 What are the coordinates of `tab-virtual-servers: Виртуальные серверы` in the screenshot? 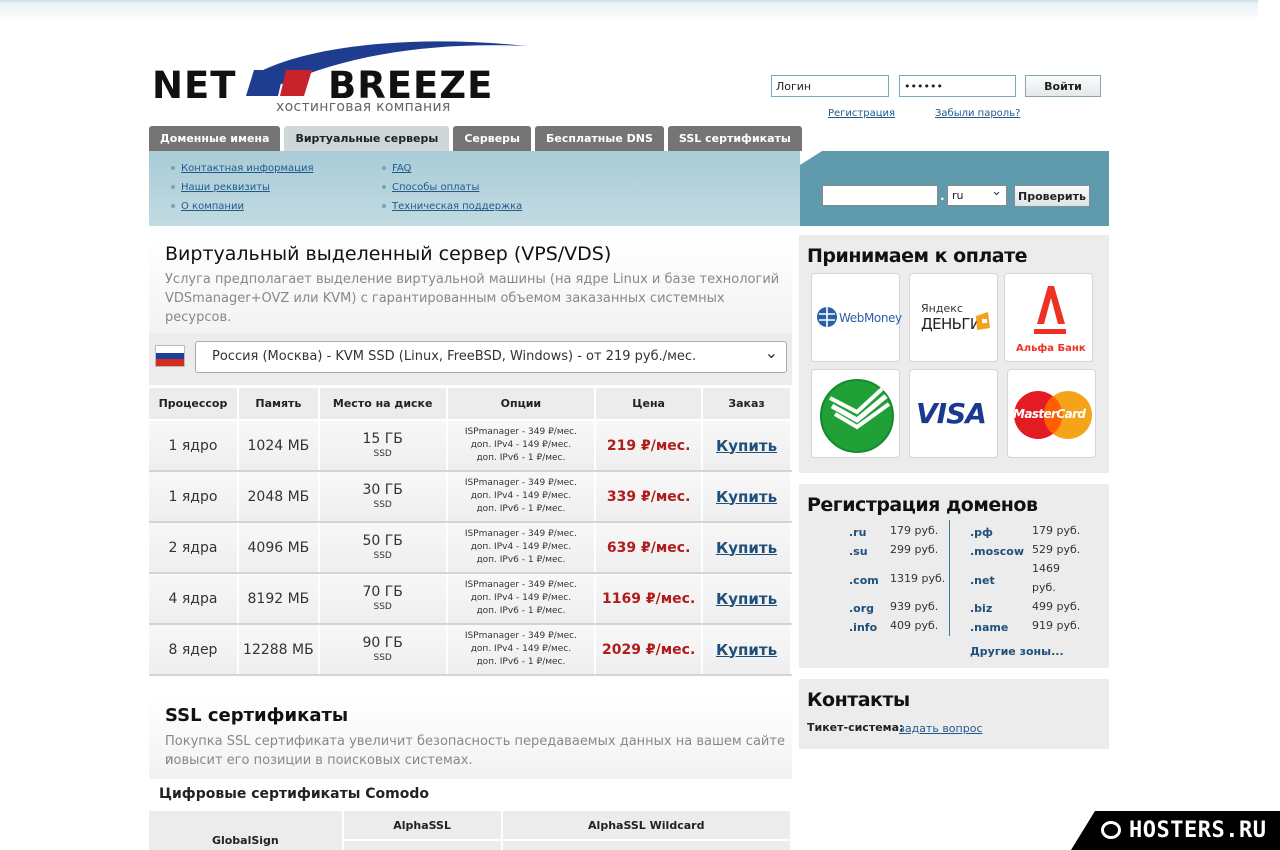 It's located at (367, 138).